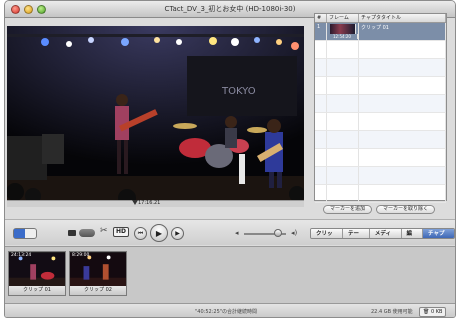 The image size is (462, 323). I want to click on column-number: #, so click(321, 18).